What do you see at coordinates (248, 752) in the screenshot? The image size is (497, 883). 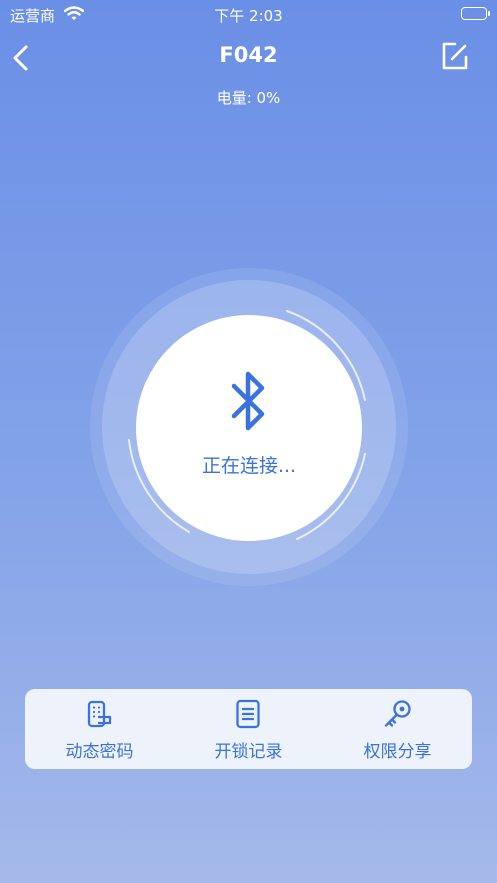 I see `unlock-records-label: 开锁记录` at bounding box center [248, 752].